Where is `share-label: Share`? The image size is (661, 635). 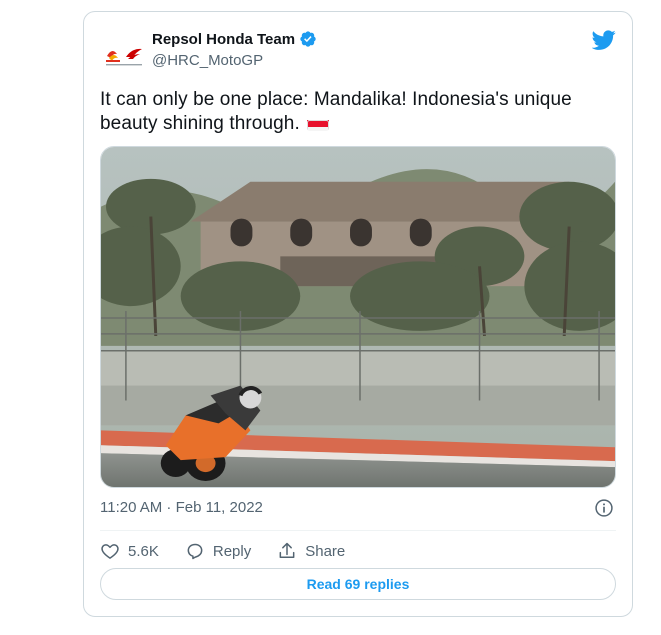
share-label: Share is located at coordinates (325, 551).